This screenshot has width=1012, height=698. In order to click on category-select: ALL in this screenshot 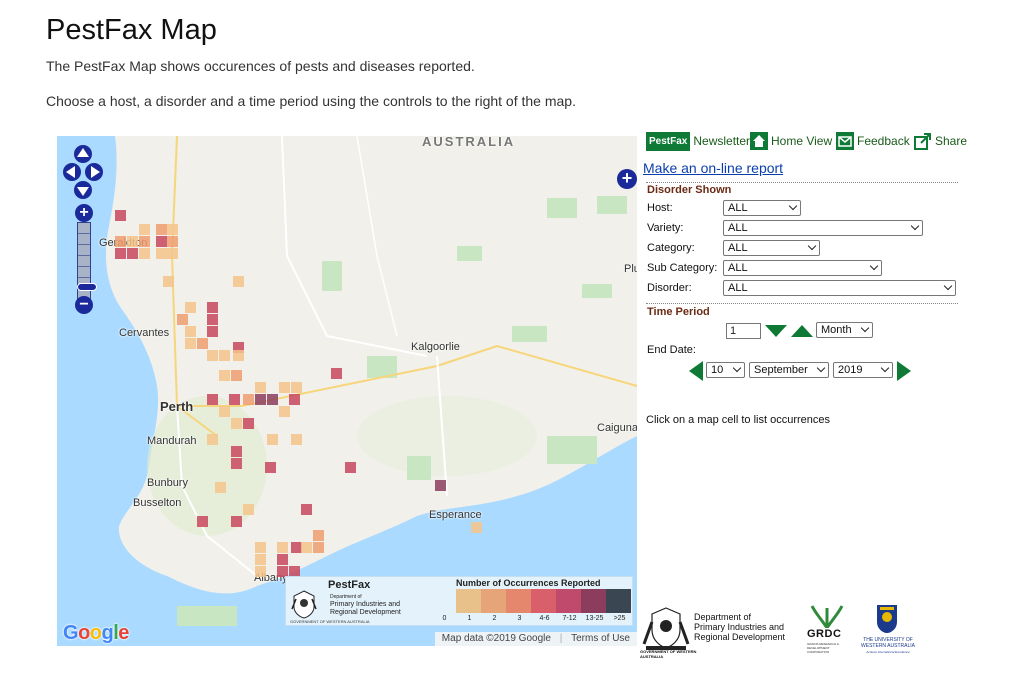, I will do `click(771, 248)`.